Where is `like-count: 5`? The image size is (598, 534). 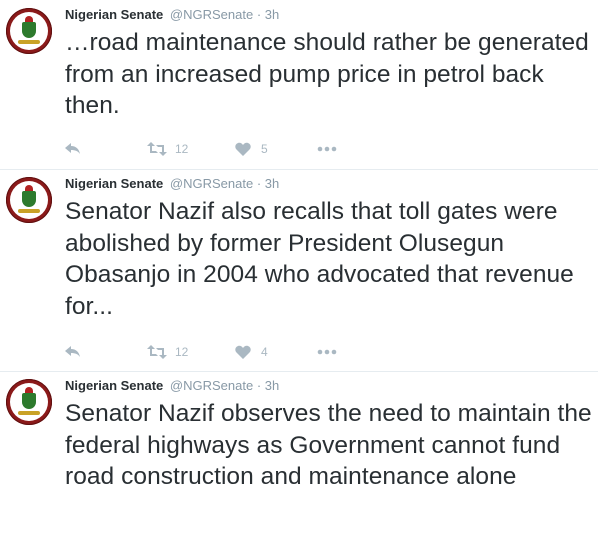
like-count: 5 is located at coordinates (264, 149).